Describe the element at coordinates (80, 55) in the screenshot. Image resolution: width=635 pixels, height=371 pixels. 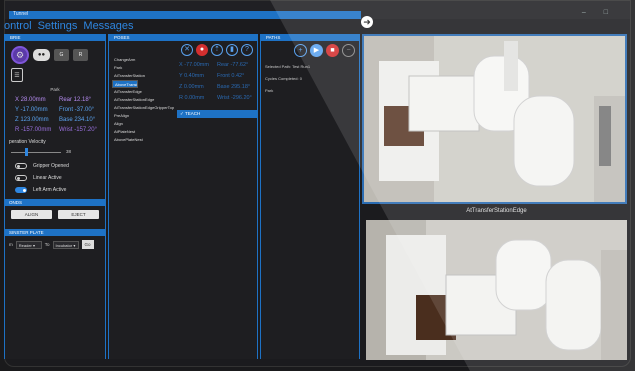
I see `gripper-r-icon: R` at that location.